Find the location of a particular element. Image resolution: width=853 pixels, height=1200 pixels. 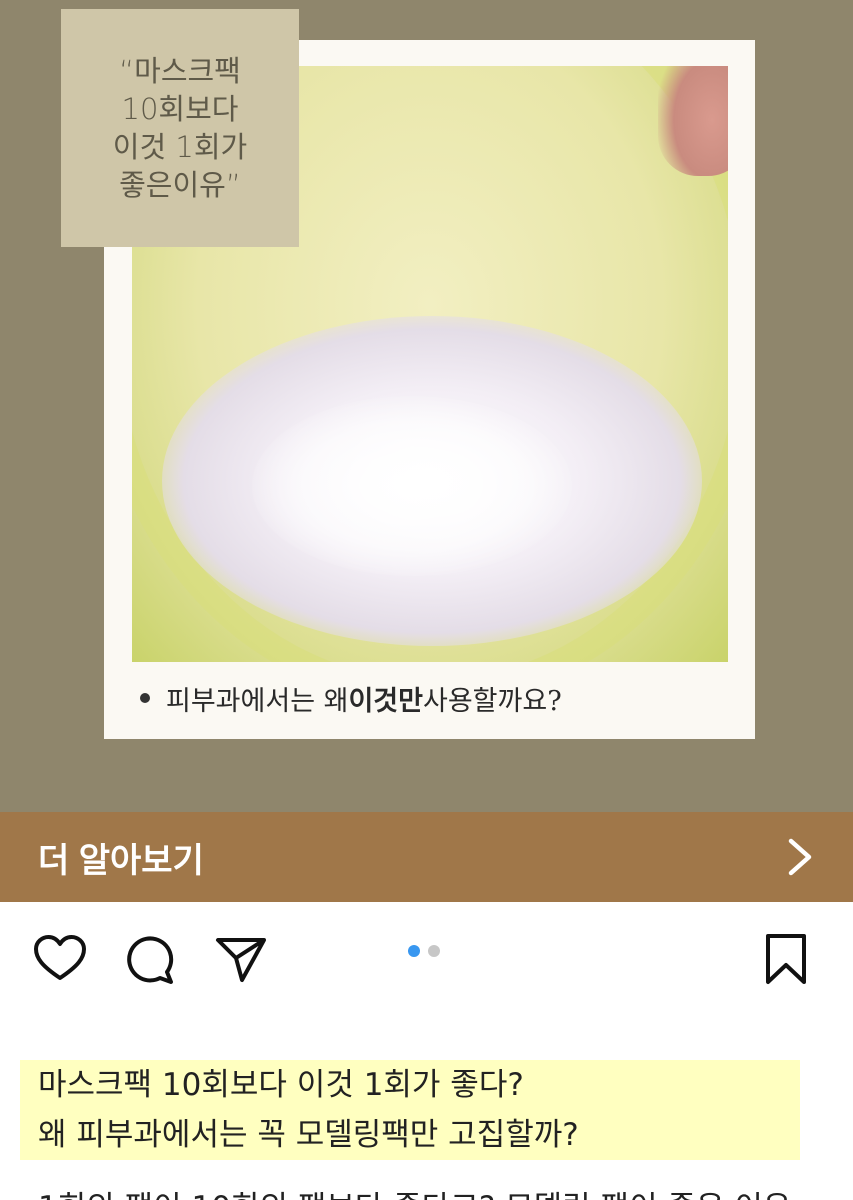

quote-text: “마스크팩 10회보다 이것 1회가 좋은이유” is located at coordinates (180, 128).